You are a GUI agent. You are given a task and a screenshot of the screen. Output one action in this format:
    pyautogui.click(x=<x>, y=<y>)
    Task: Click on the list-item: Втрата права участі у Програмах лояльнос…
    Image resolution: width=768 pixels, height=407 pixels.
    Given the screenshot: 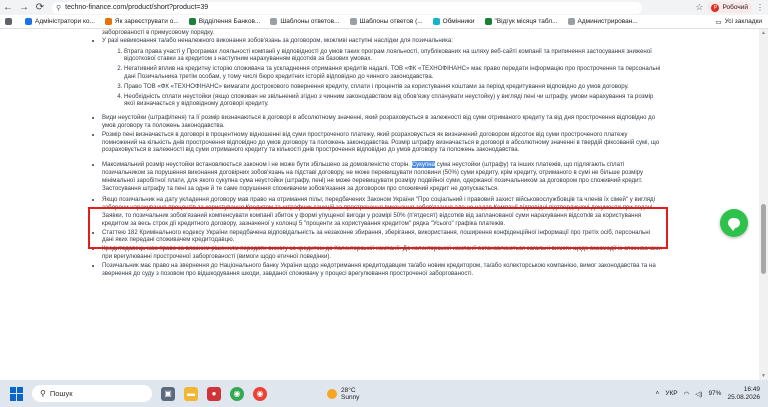 What is the action you would take?
    pyautogui.click(x=393, y=56)
    